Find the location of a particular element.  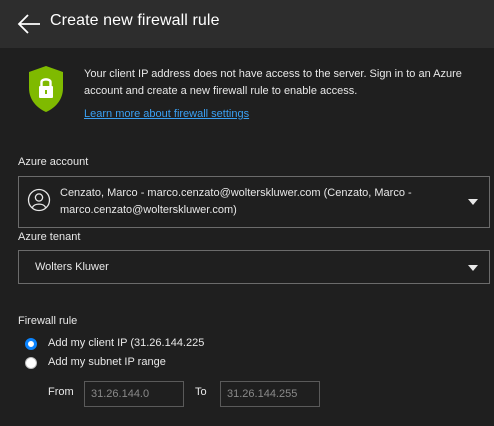

to-ip-field is located at coordinates (270, 394).